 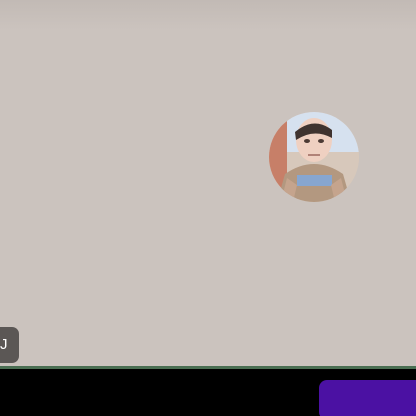 I want to click on bottom-toolbar, so click(x=208, y=392).